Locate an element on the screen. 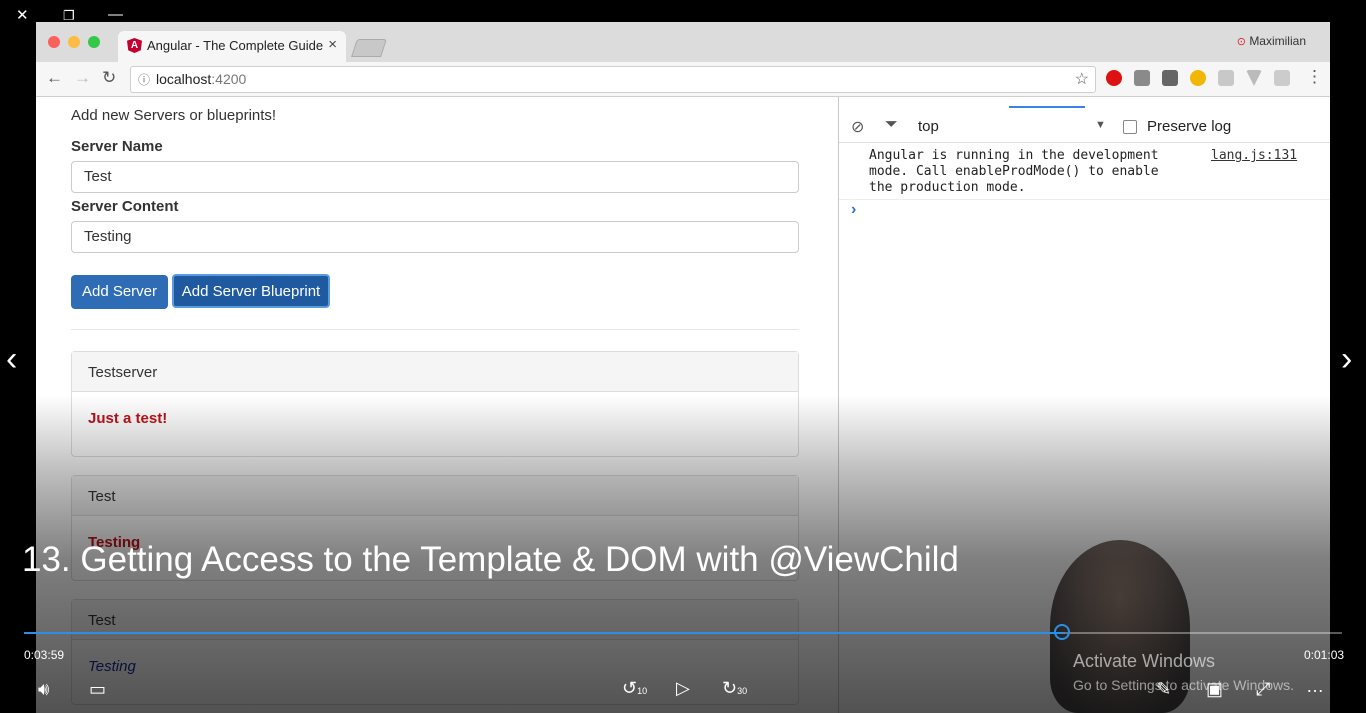 The height and width of the screenshot is (713, 1366). divider is located at coordinates (435, 329).